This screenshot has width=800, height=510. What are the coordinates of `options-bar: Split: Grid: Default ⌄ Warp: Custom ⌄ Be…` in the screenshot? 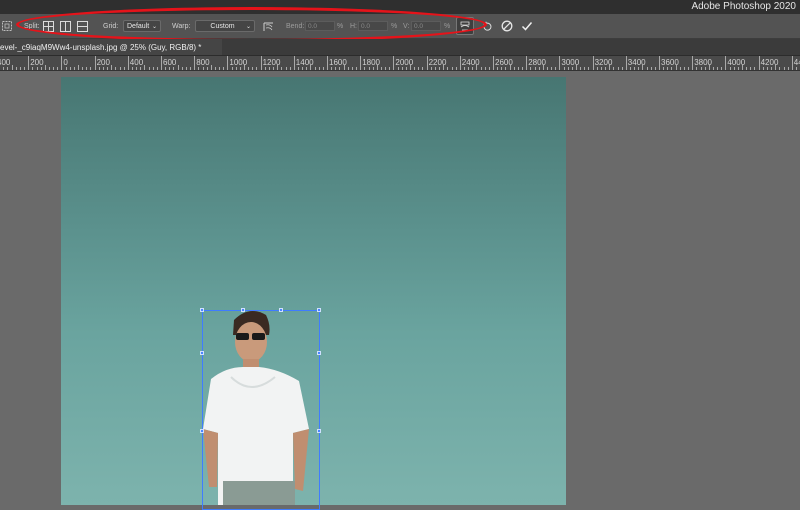 It's located at (400, 26).